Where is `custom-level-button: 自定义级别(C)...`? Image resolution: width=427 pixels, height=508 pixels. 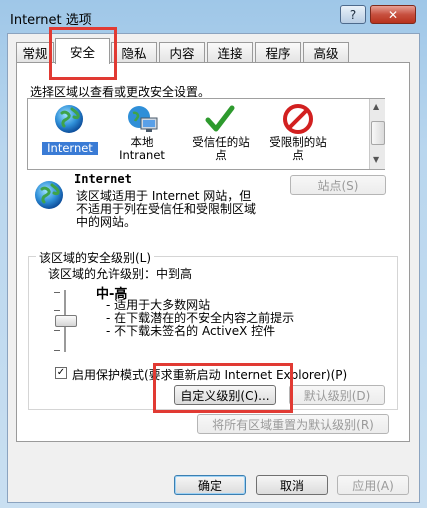
custom-level-button: 自定义级别(C)... is located at coordinates (225, 395).